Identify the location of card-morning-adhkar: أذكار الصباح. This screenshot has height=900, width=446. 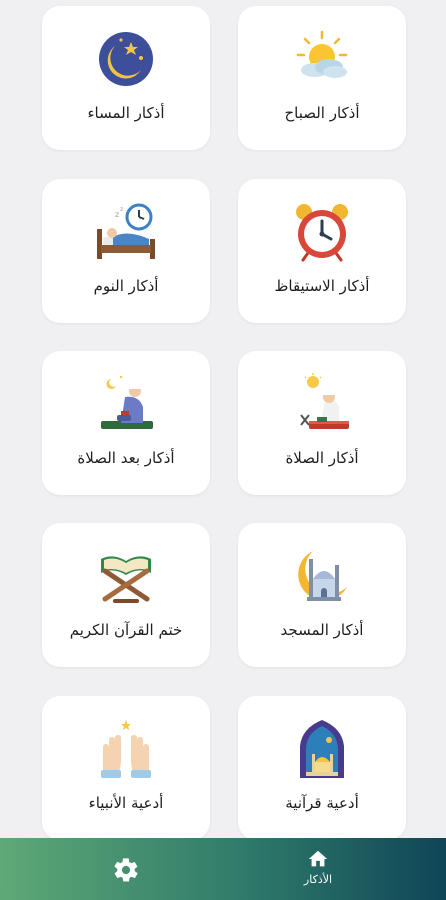
(322, 78).